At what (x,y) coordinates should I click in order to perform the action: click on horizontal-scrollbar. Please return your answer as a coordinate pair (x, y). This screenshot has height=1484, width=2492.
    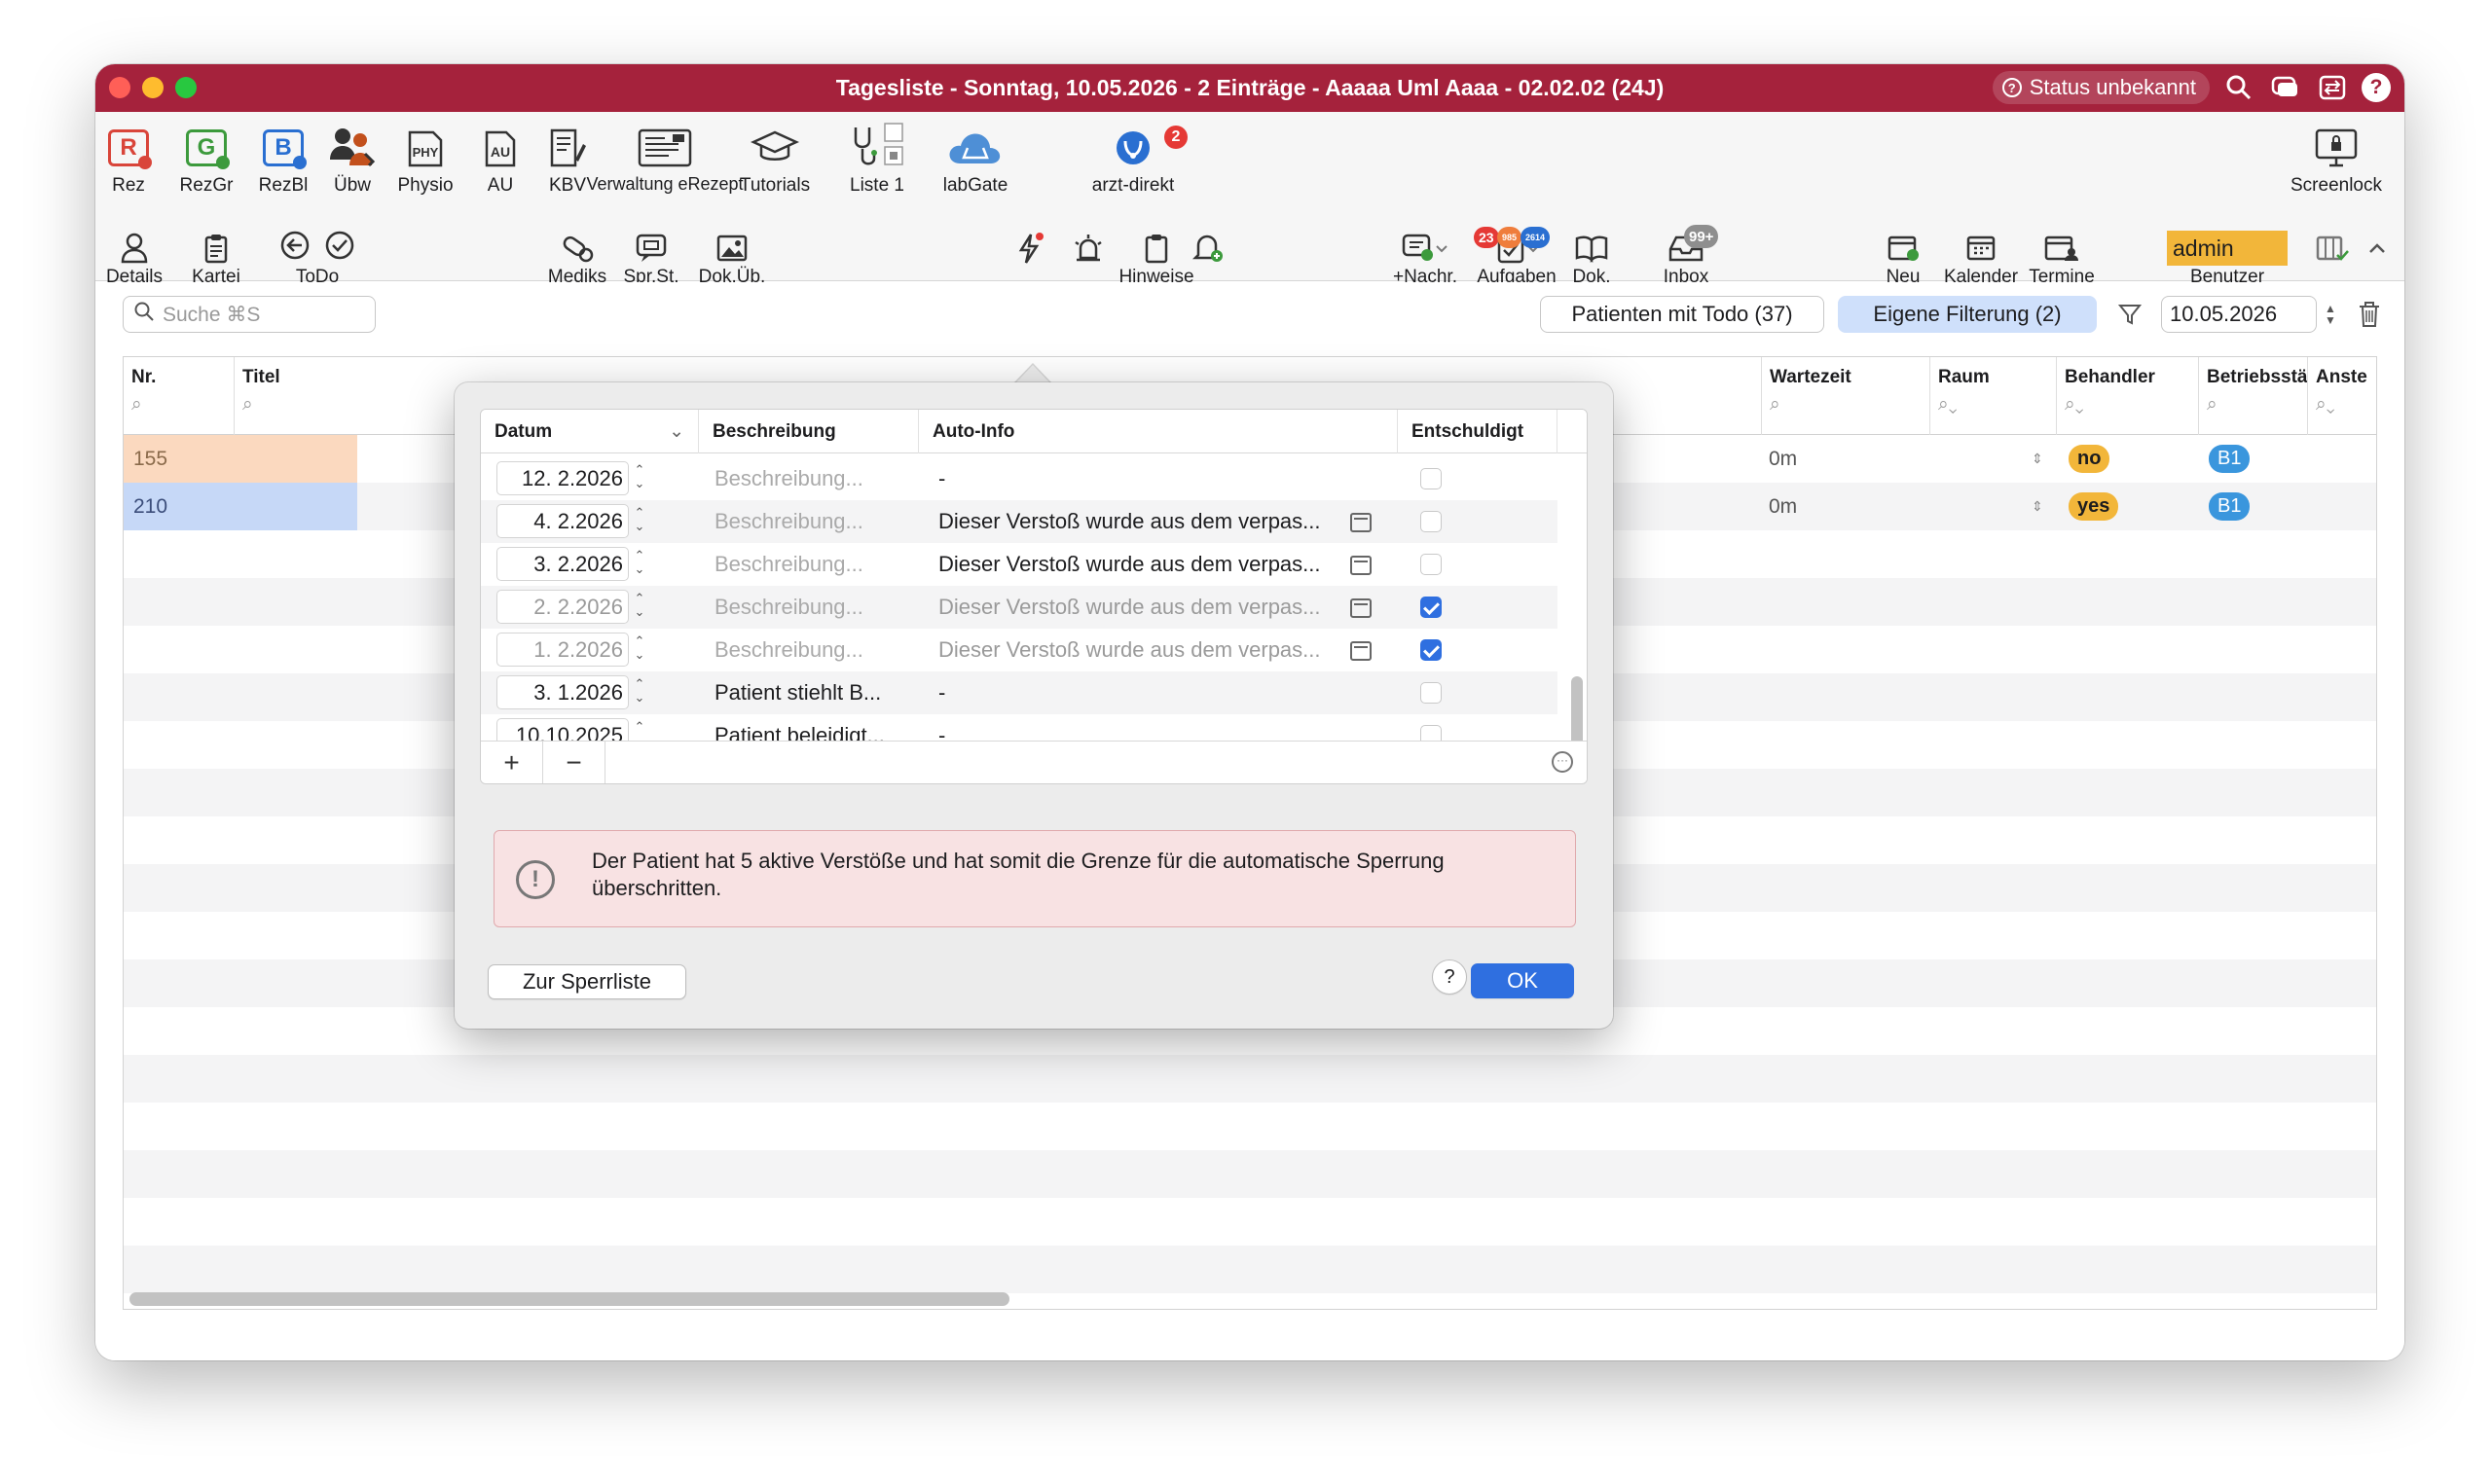
    Looking at the image, I should click on (569, 1299).